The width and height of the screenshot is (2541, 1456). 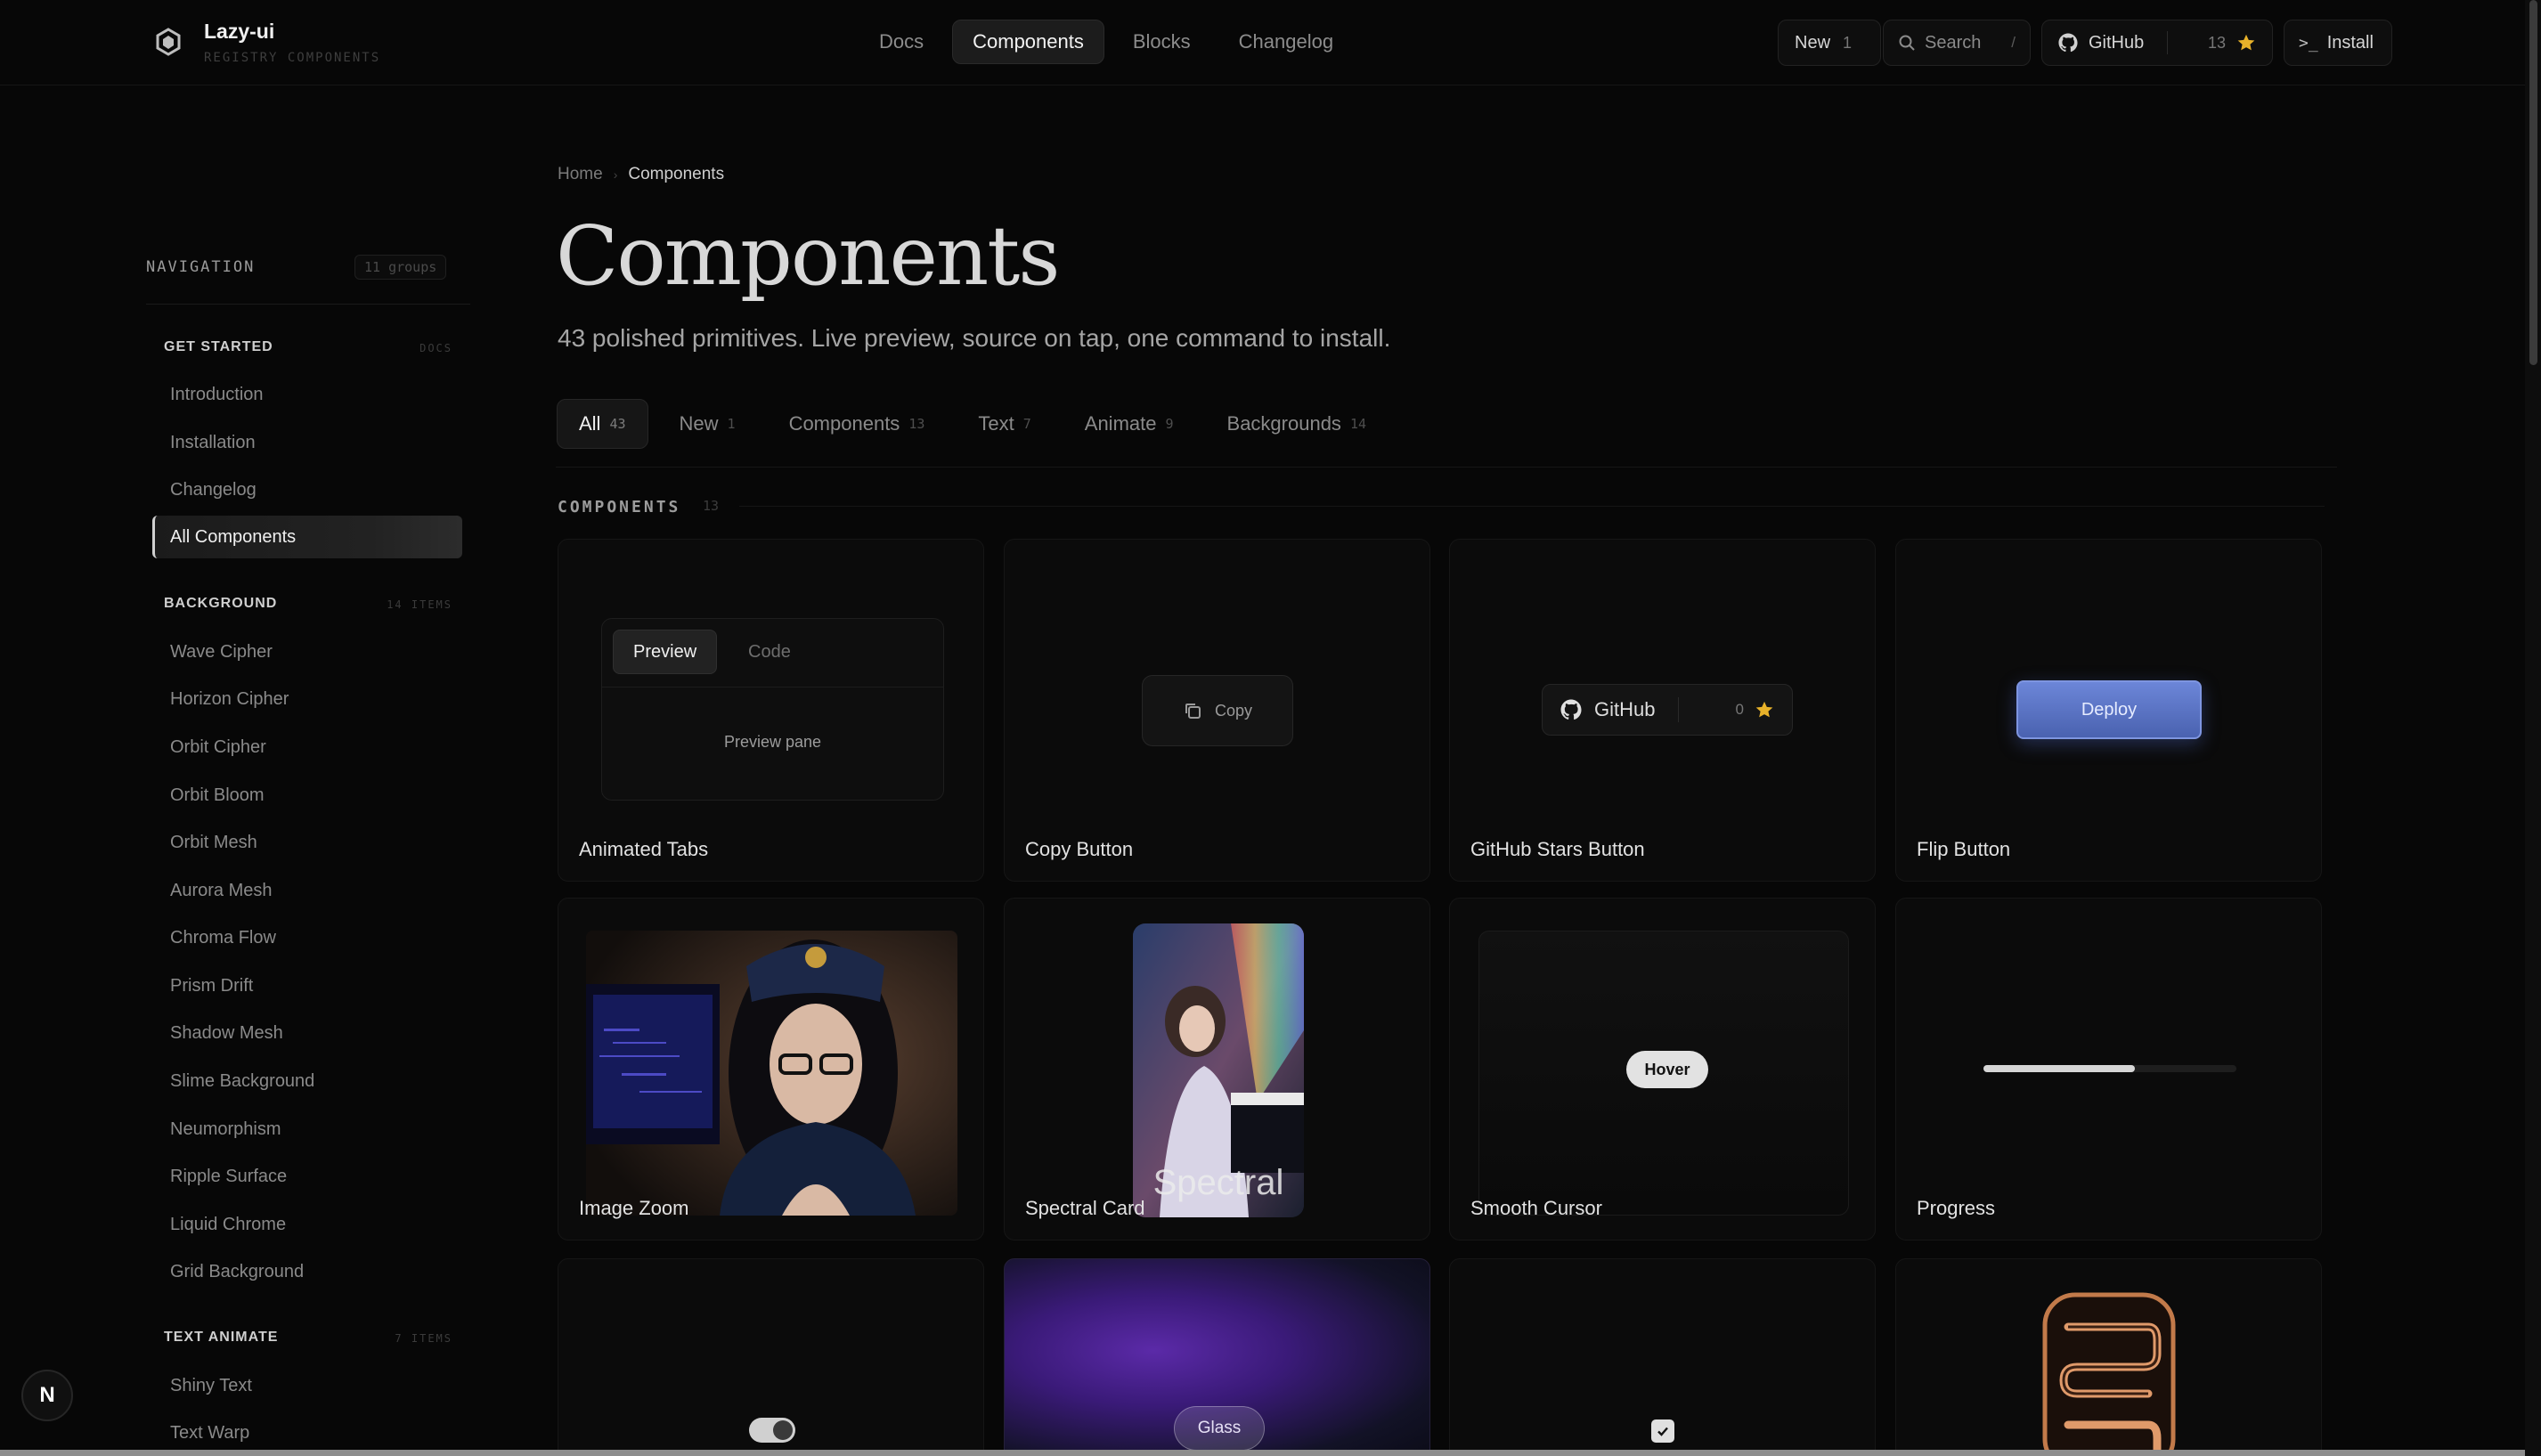 What do you see at coordinates (1532, 506) in the screenshot?
I see `section-divider` at bounding box center [1532, 506].